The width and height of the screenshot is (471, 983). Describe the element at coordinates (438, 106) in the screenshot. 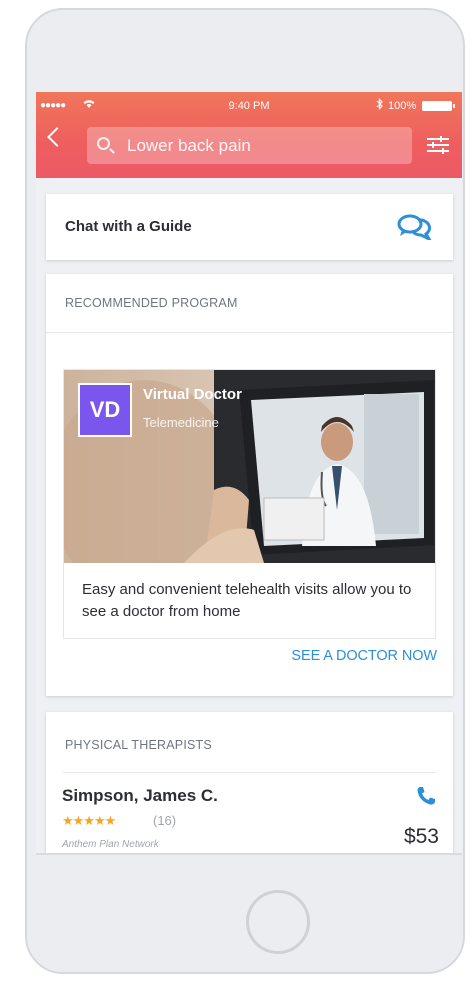

I see `battery-icon` at that location.